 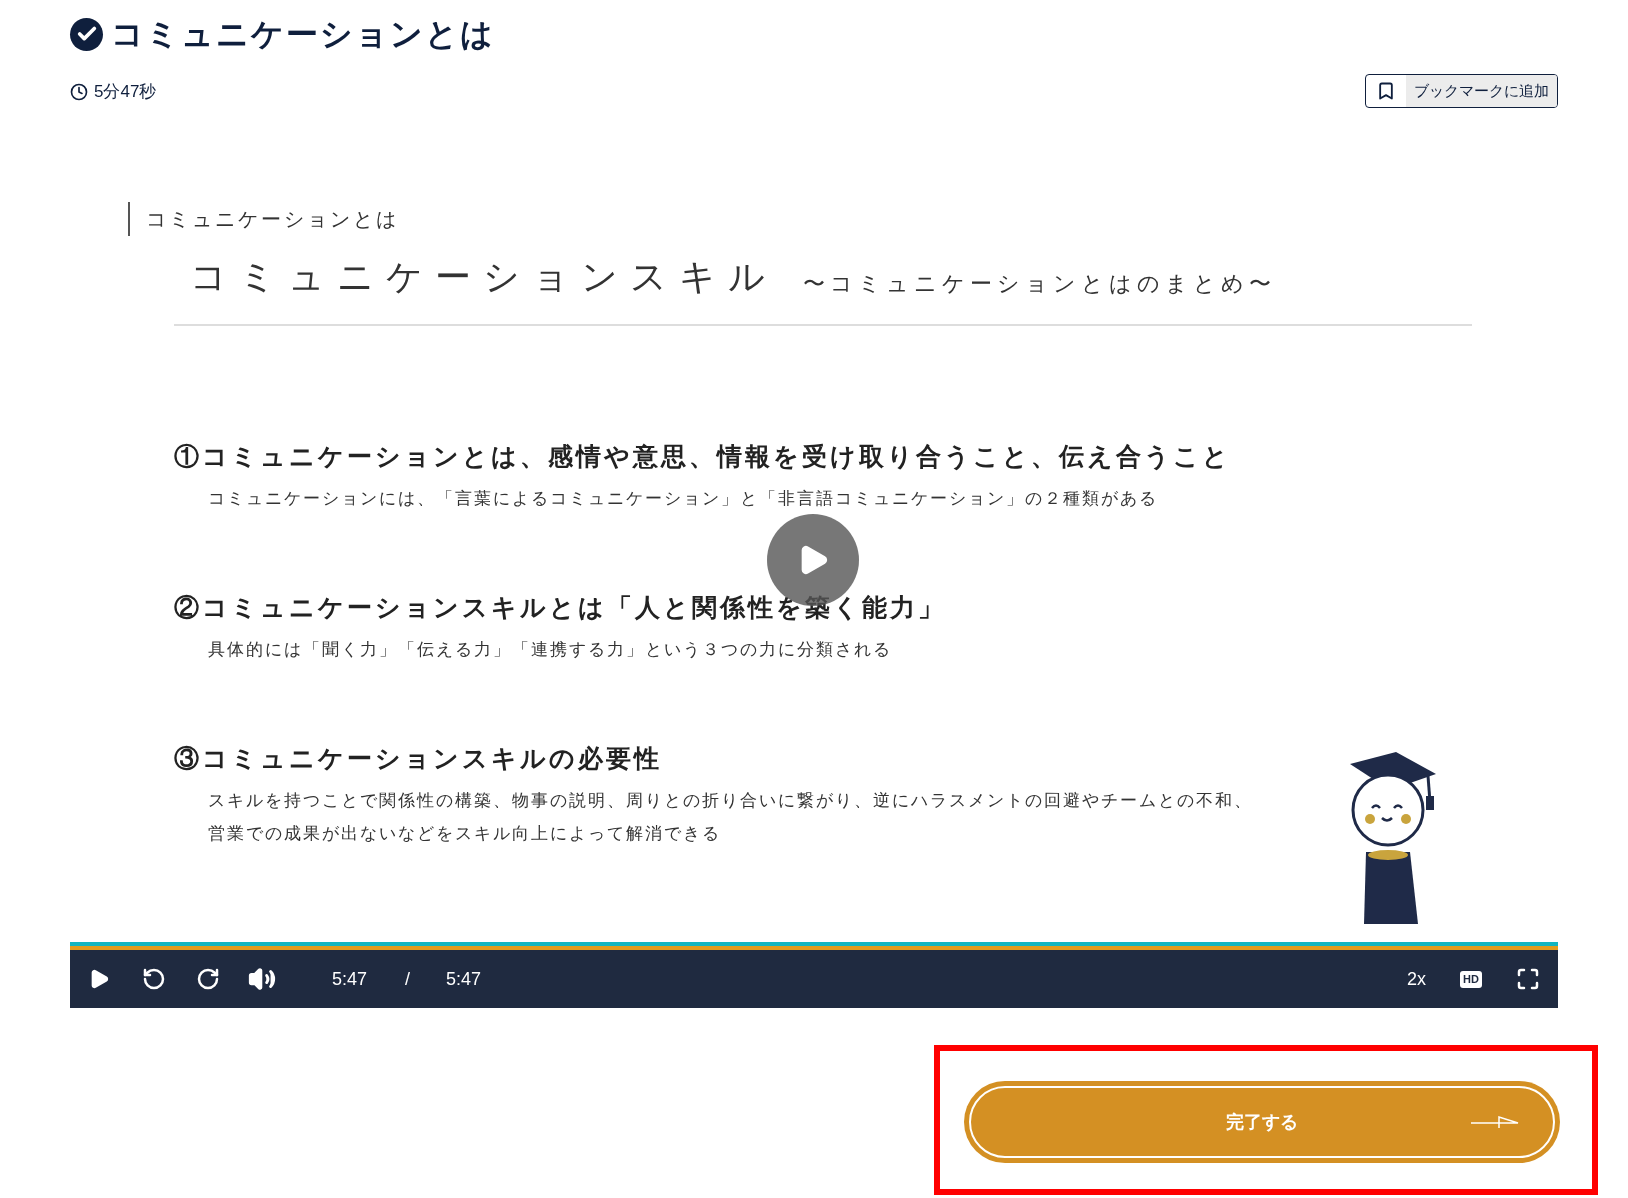 I want to click on bookmark-icon, so click(x=1386, y=91).